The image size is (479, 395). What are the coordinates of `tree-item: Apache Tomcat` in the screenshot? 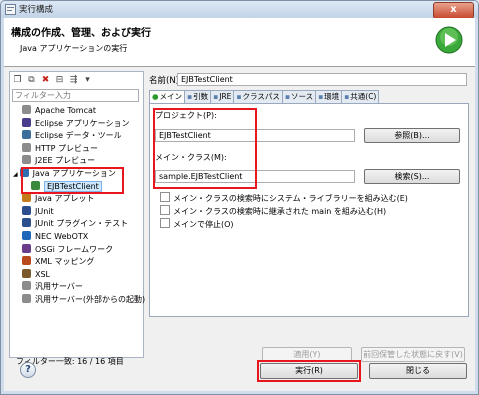 It's located at (75, 111).